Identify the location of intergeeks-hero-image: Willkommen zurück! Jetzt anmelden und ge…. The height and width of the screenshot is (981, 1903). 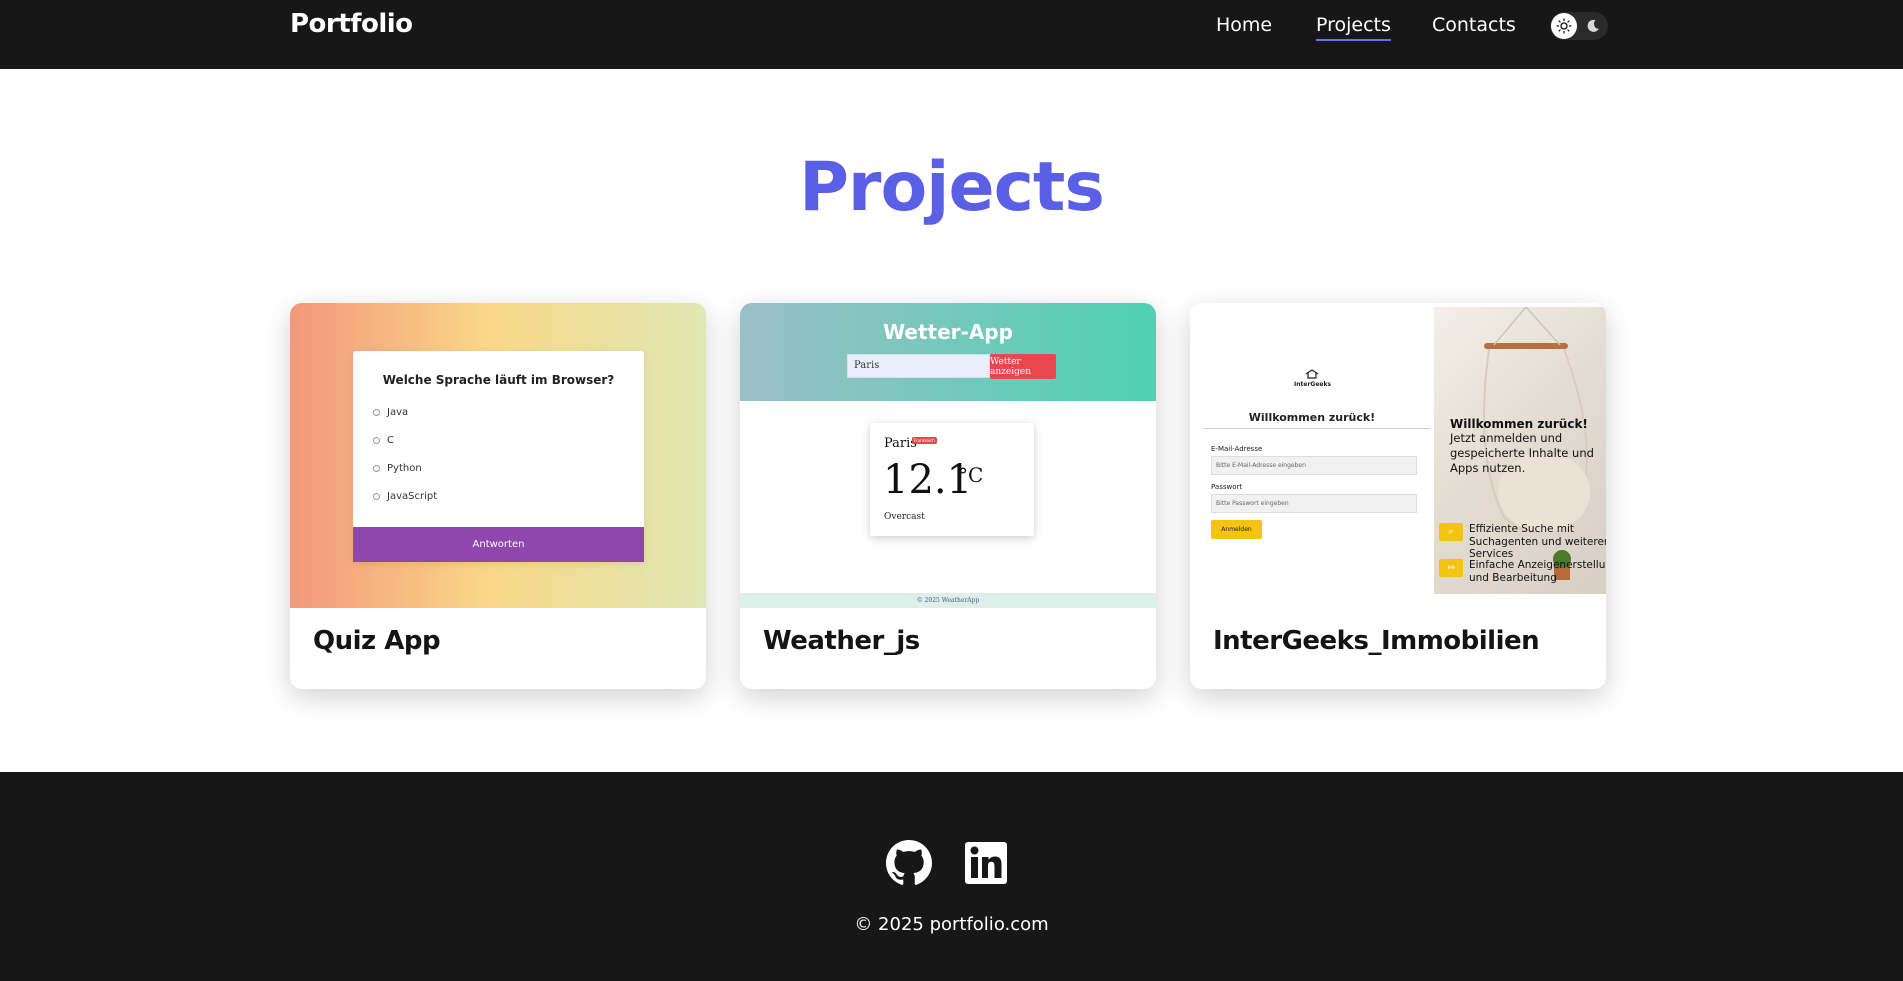
(1520, 450).